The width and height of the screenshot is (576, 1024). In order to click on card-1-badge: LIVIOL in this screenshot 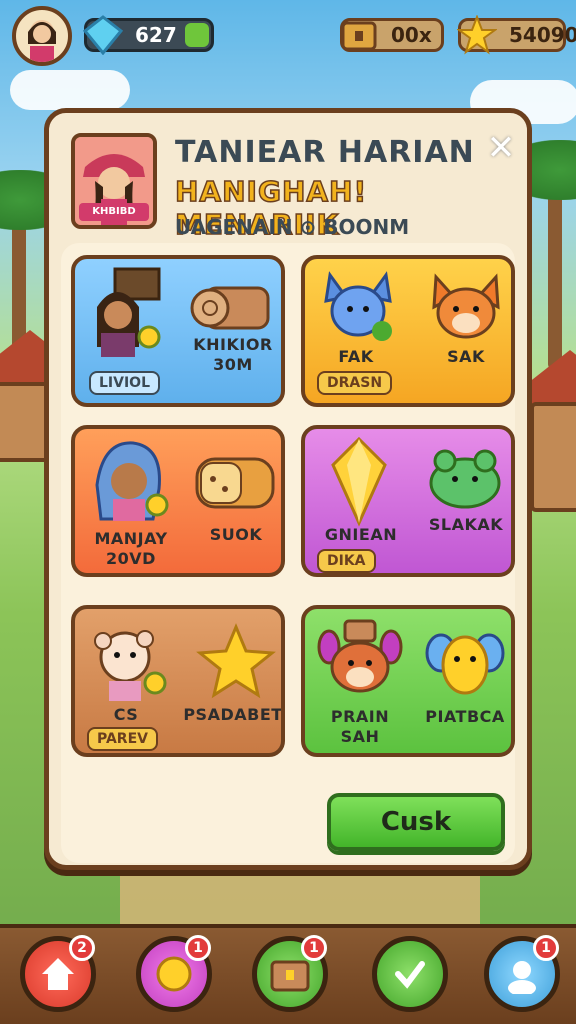, I will do `click(124, 383)`.